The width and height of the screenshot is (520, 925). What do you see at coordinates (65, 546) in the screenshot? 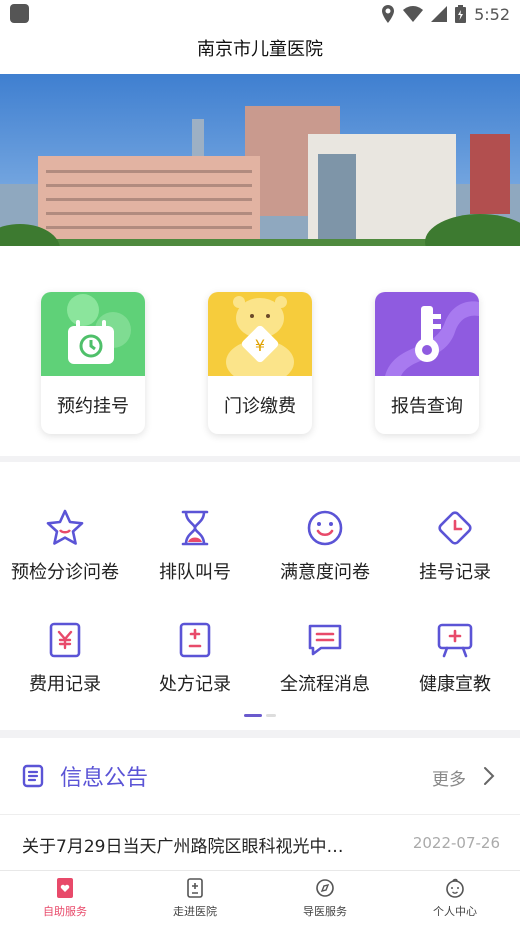
I see `service-triage-questionnaire: 预检分诊问卷` at bounding box center [65, 546].